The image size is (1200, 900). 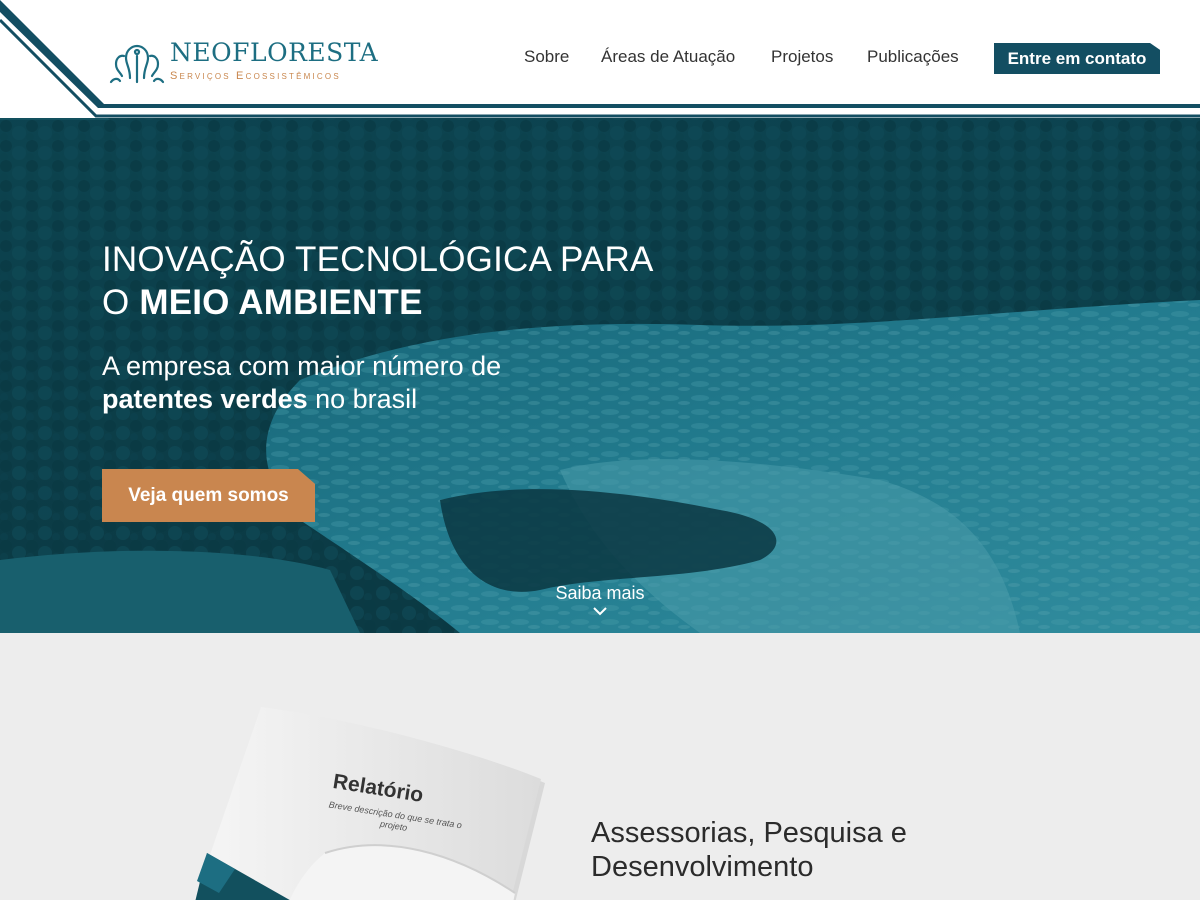 I want to click on hero-headline-emphasis: MEIO AMBIENTE, so click(x=281, y=302).